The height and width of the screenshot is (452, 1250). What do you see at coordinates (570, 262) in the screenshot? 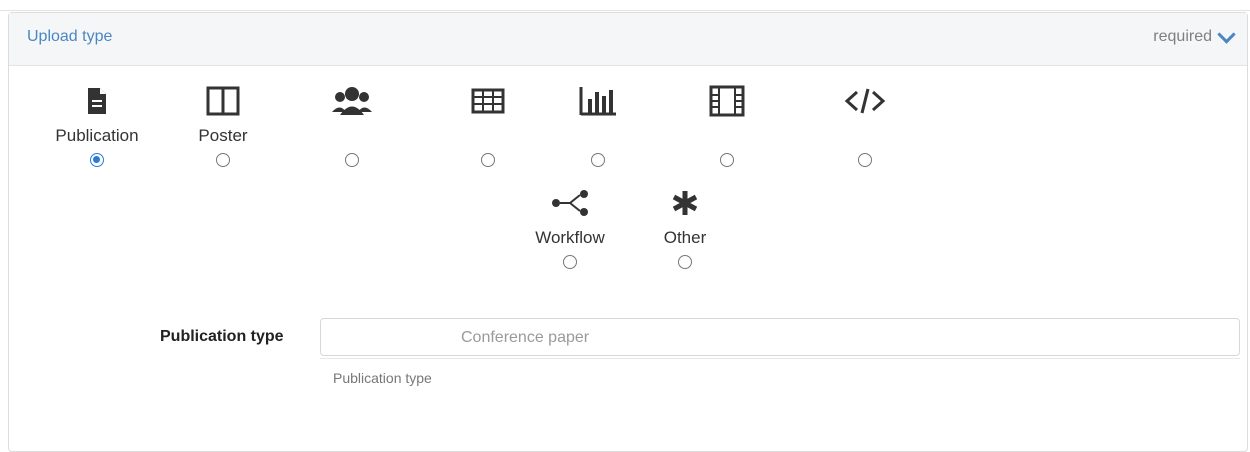
I see `radio-workflow` at bounding box center [570, 262].